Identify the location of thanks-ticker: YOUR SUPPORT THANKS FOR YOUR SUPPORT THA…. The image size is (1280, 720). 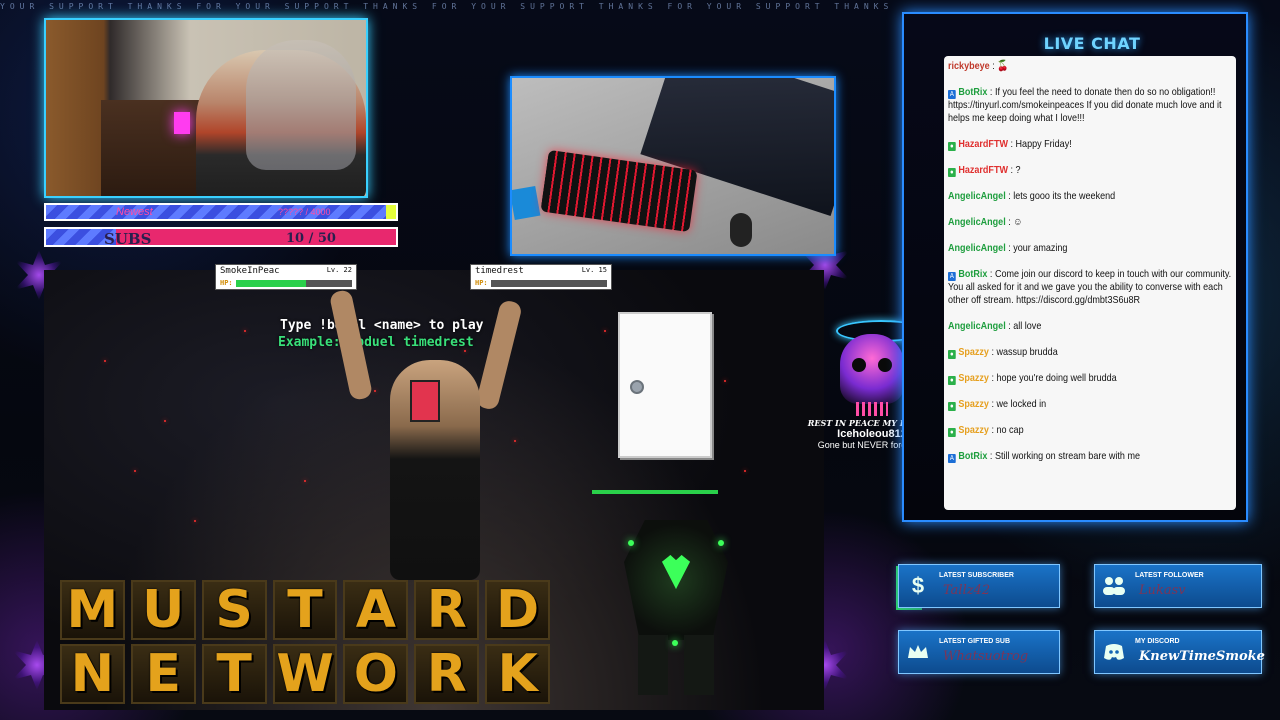
(450, 6).